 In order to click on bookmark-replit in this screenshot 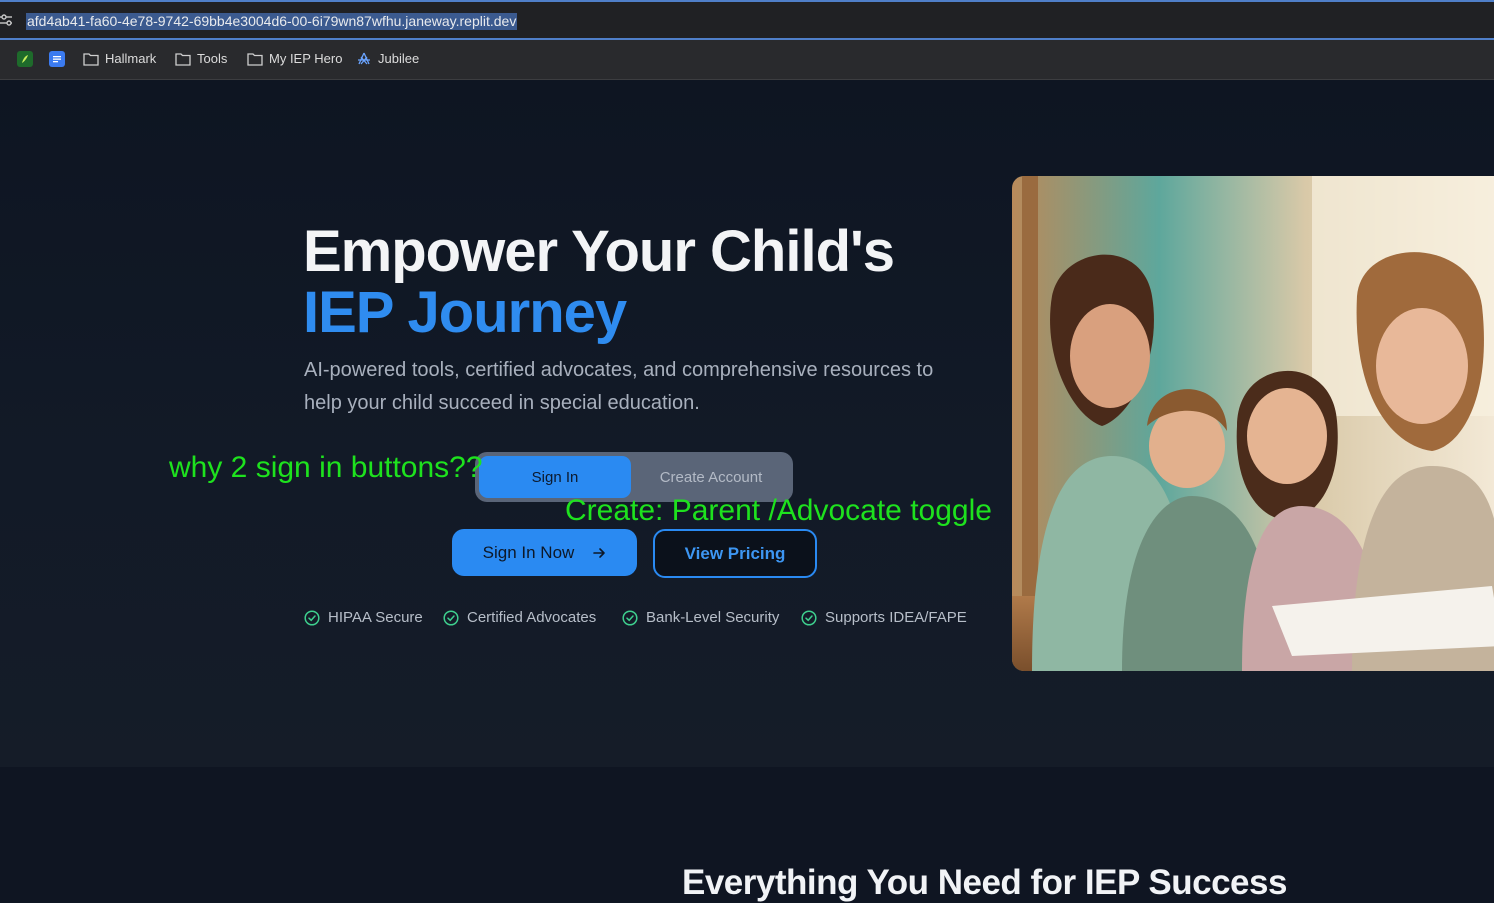, I will do `click(25, 59)`.